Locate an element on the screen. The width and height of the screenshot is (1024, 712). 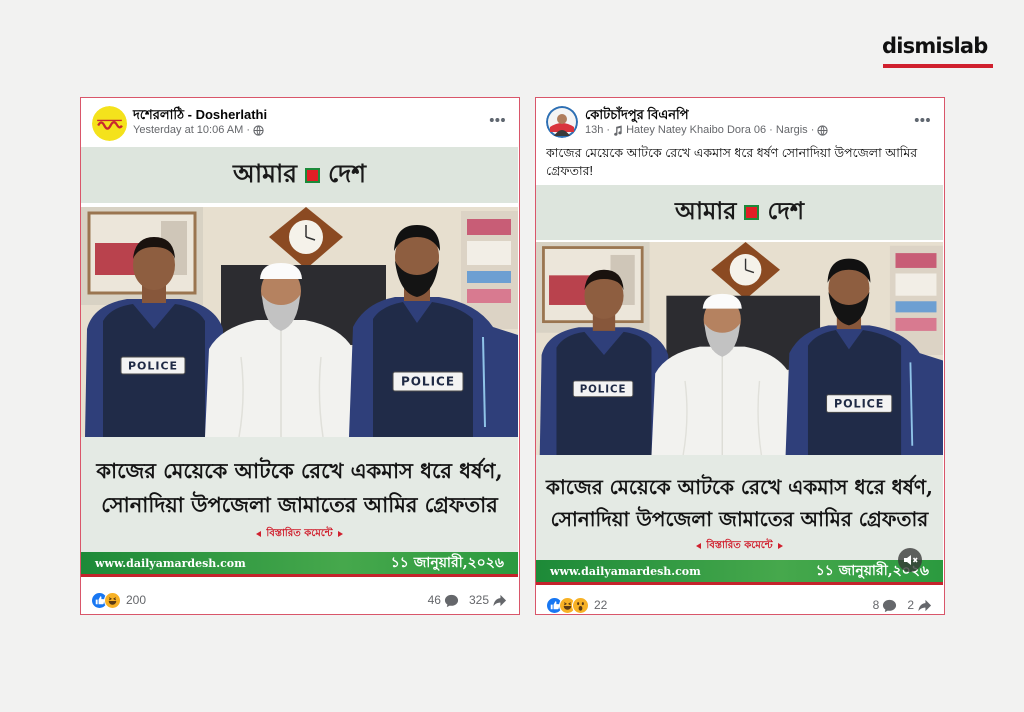
haha-icon is located at coordinates (112, 600).